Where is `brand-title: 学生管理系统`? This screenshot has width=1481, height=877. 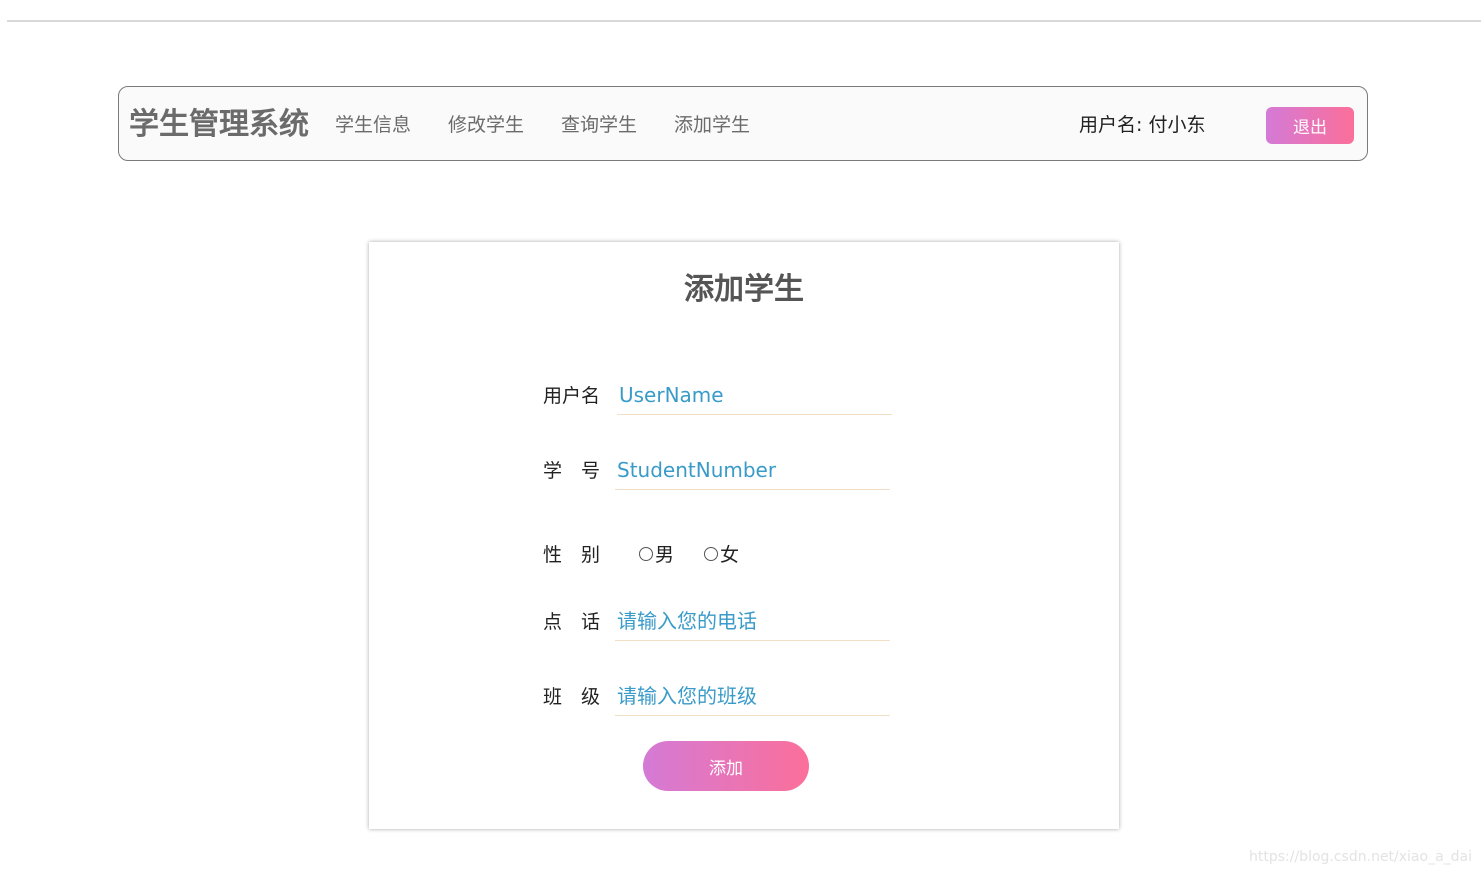 brand-title: 学生管理系统 is located at coordinates (219, 124).